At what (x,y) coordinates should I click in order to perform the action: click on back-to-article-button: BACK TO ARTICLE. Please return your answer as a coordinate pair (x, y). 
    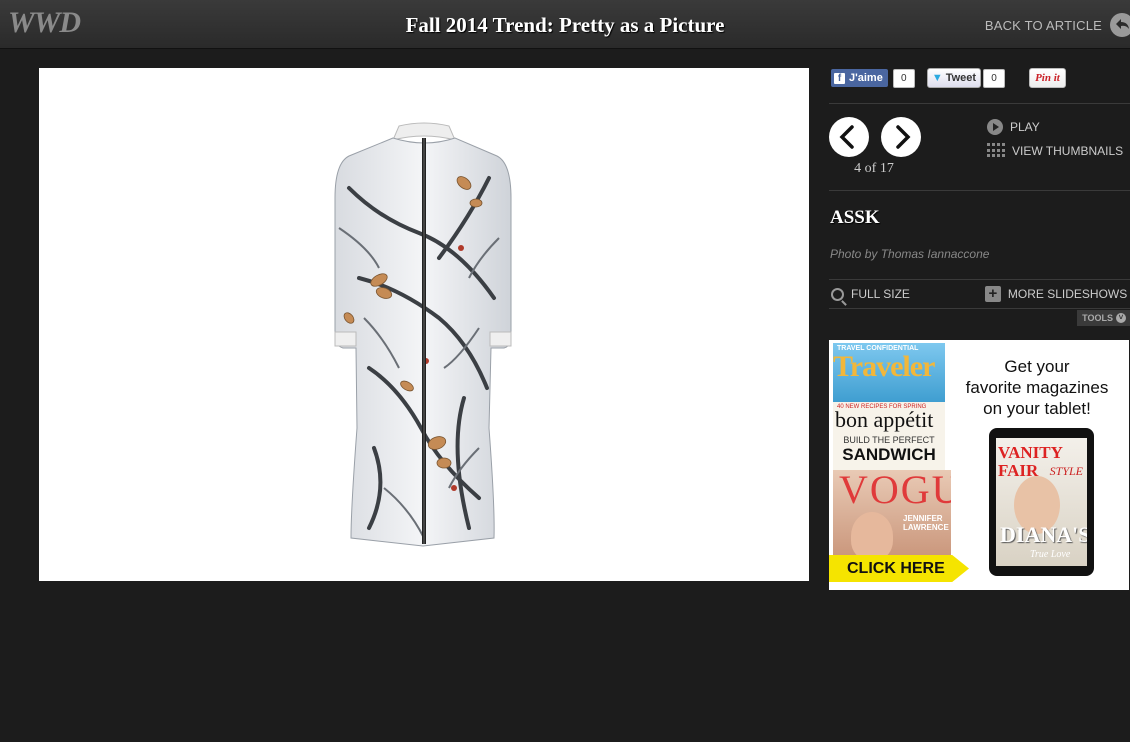
    Looking at the image, I should click on (1057, 25).